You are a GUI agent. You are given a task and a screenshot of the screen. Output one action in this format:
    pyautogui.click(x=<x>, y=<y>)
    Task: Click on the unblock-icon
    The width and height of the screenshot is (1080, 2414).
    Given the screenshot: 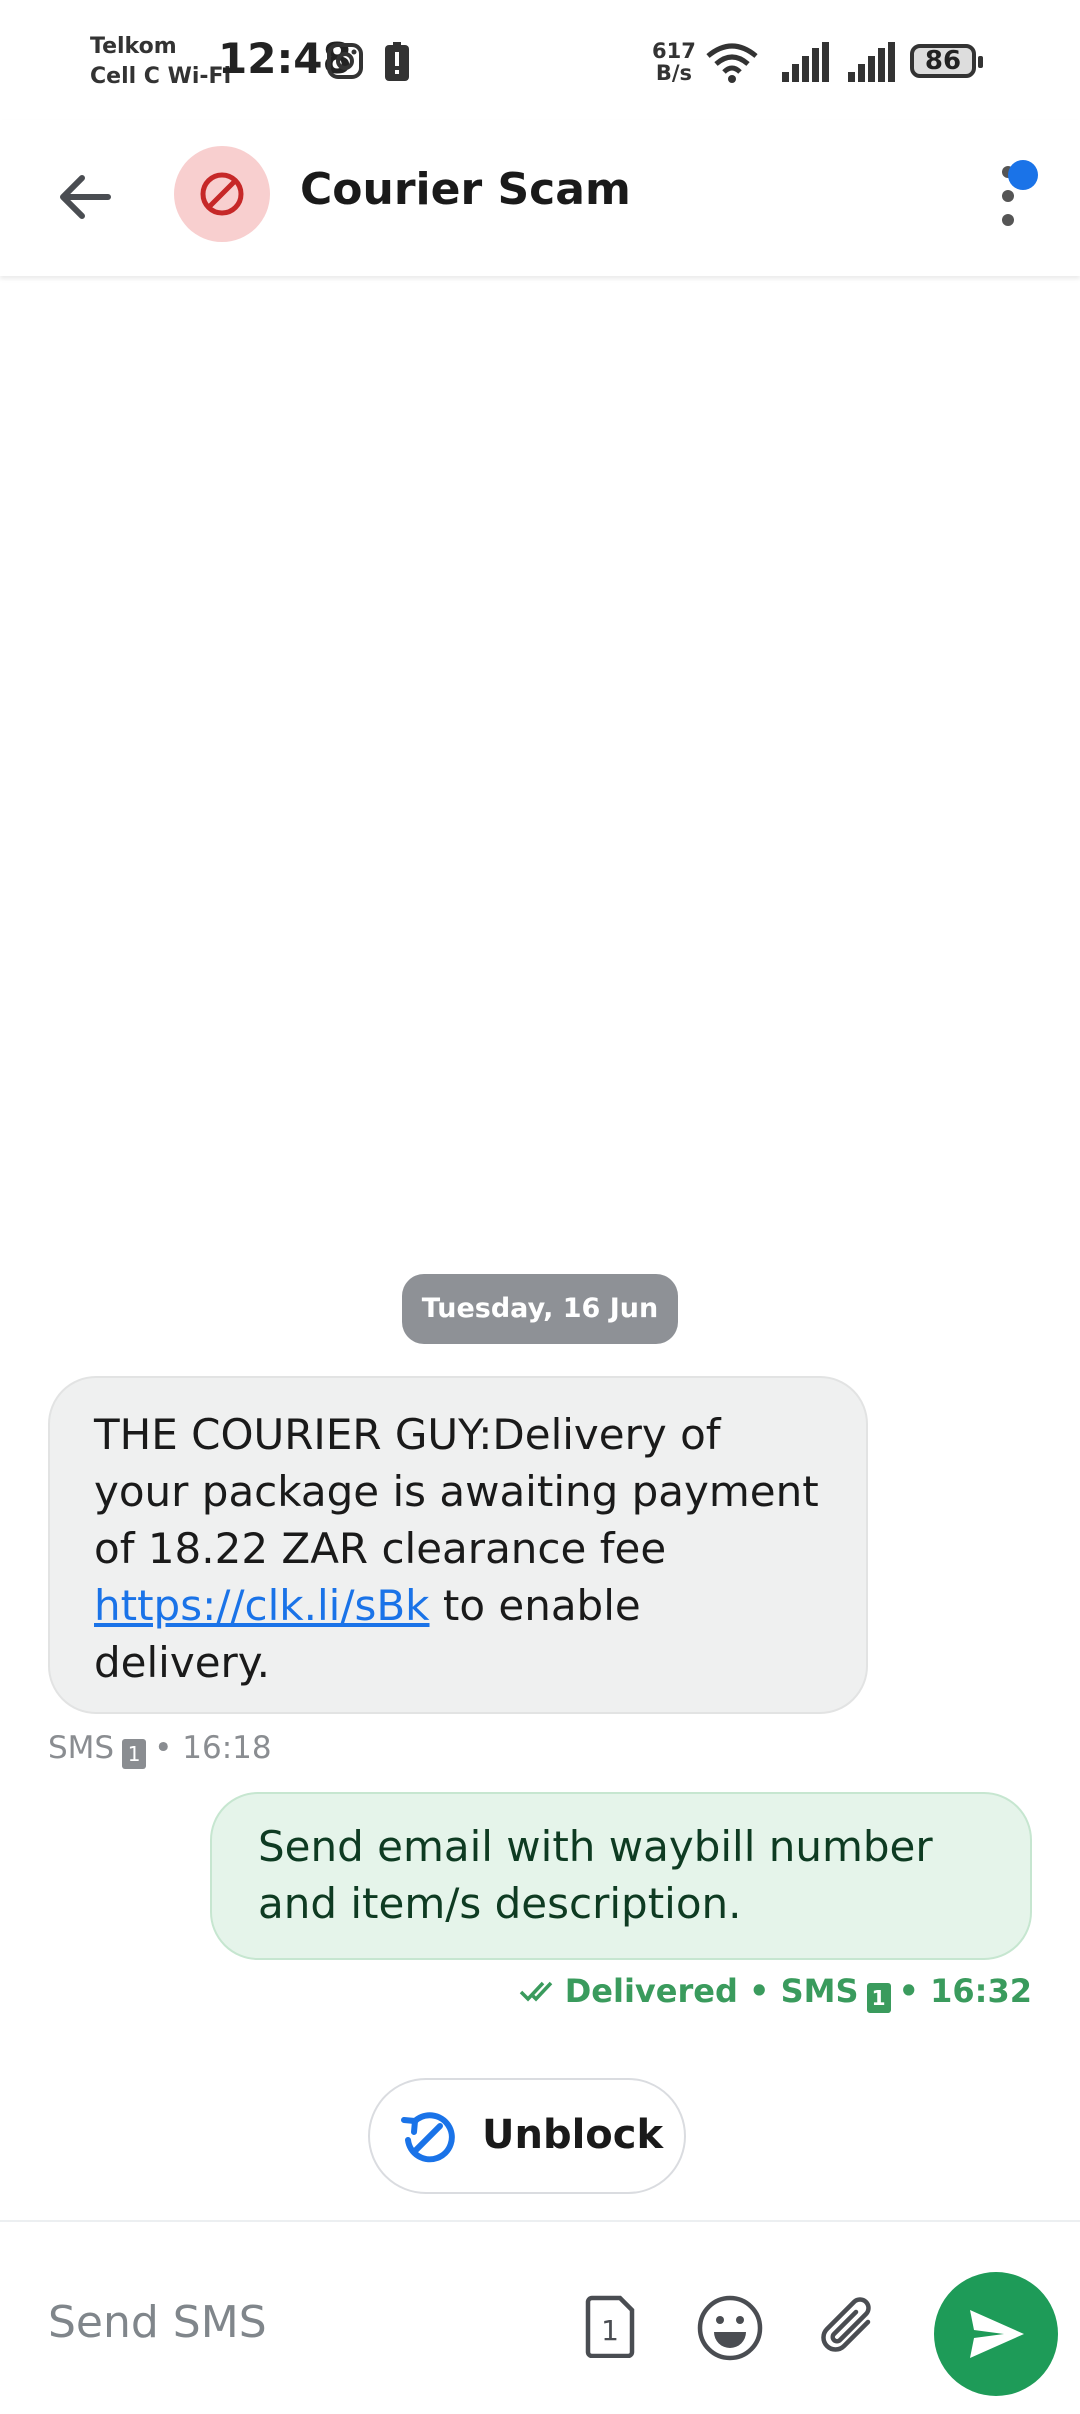 What is the action you would take?
    pyautogui.click(x=428, y=2137)
    